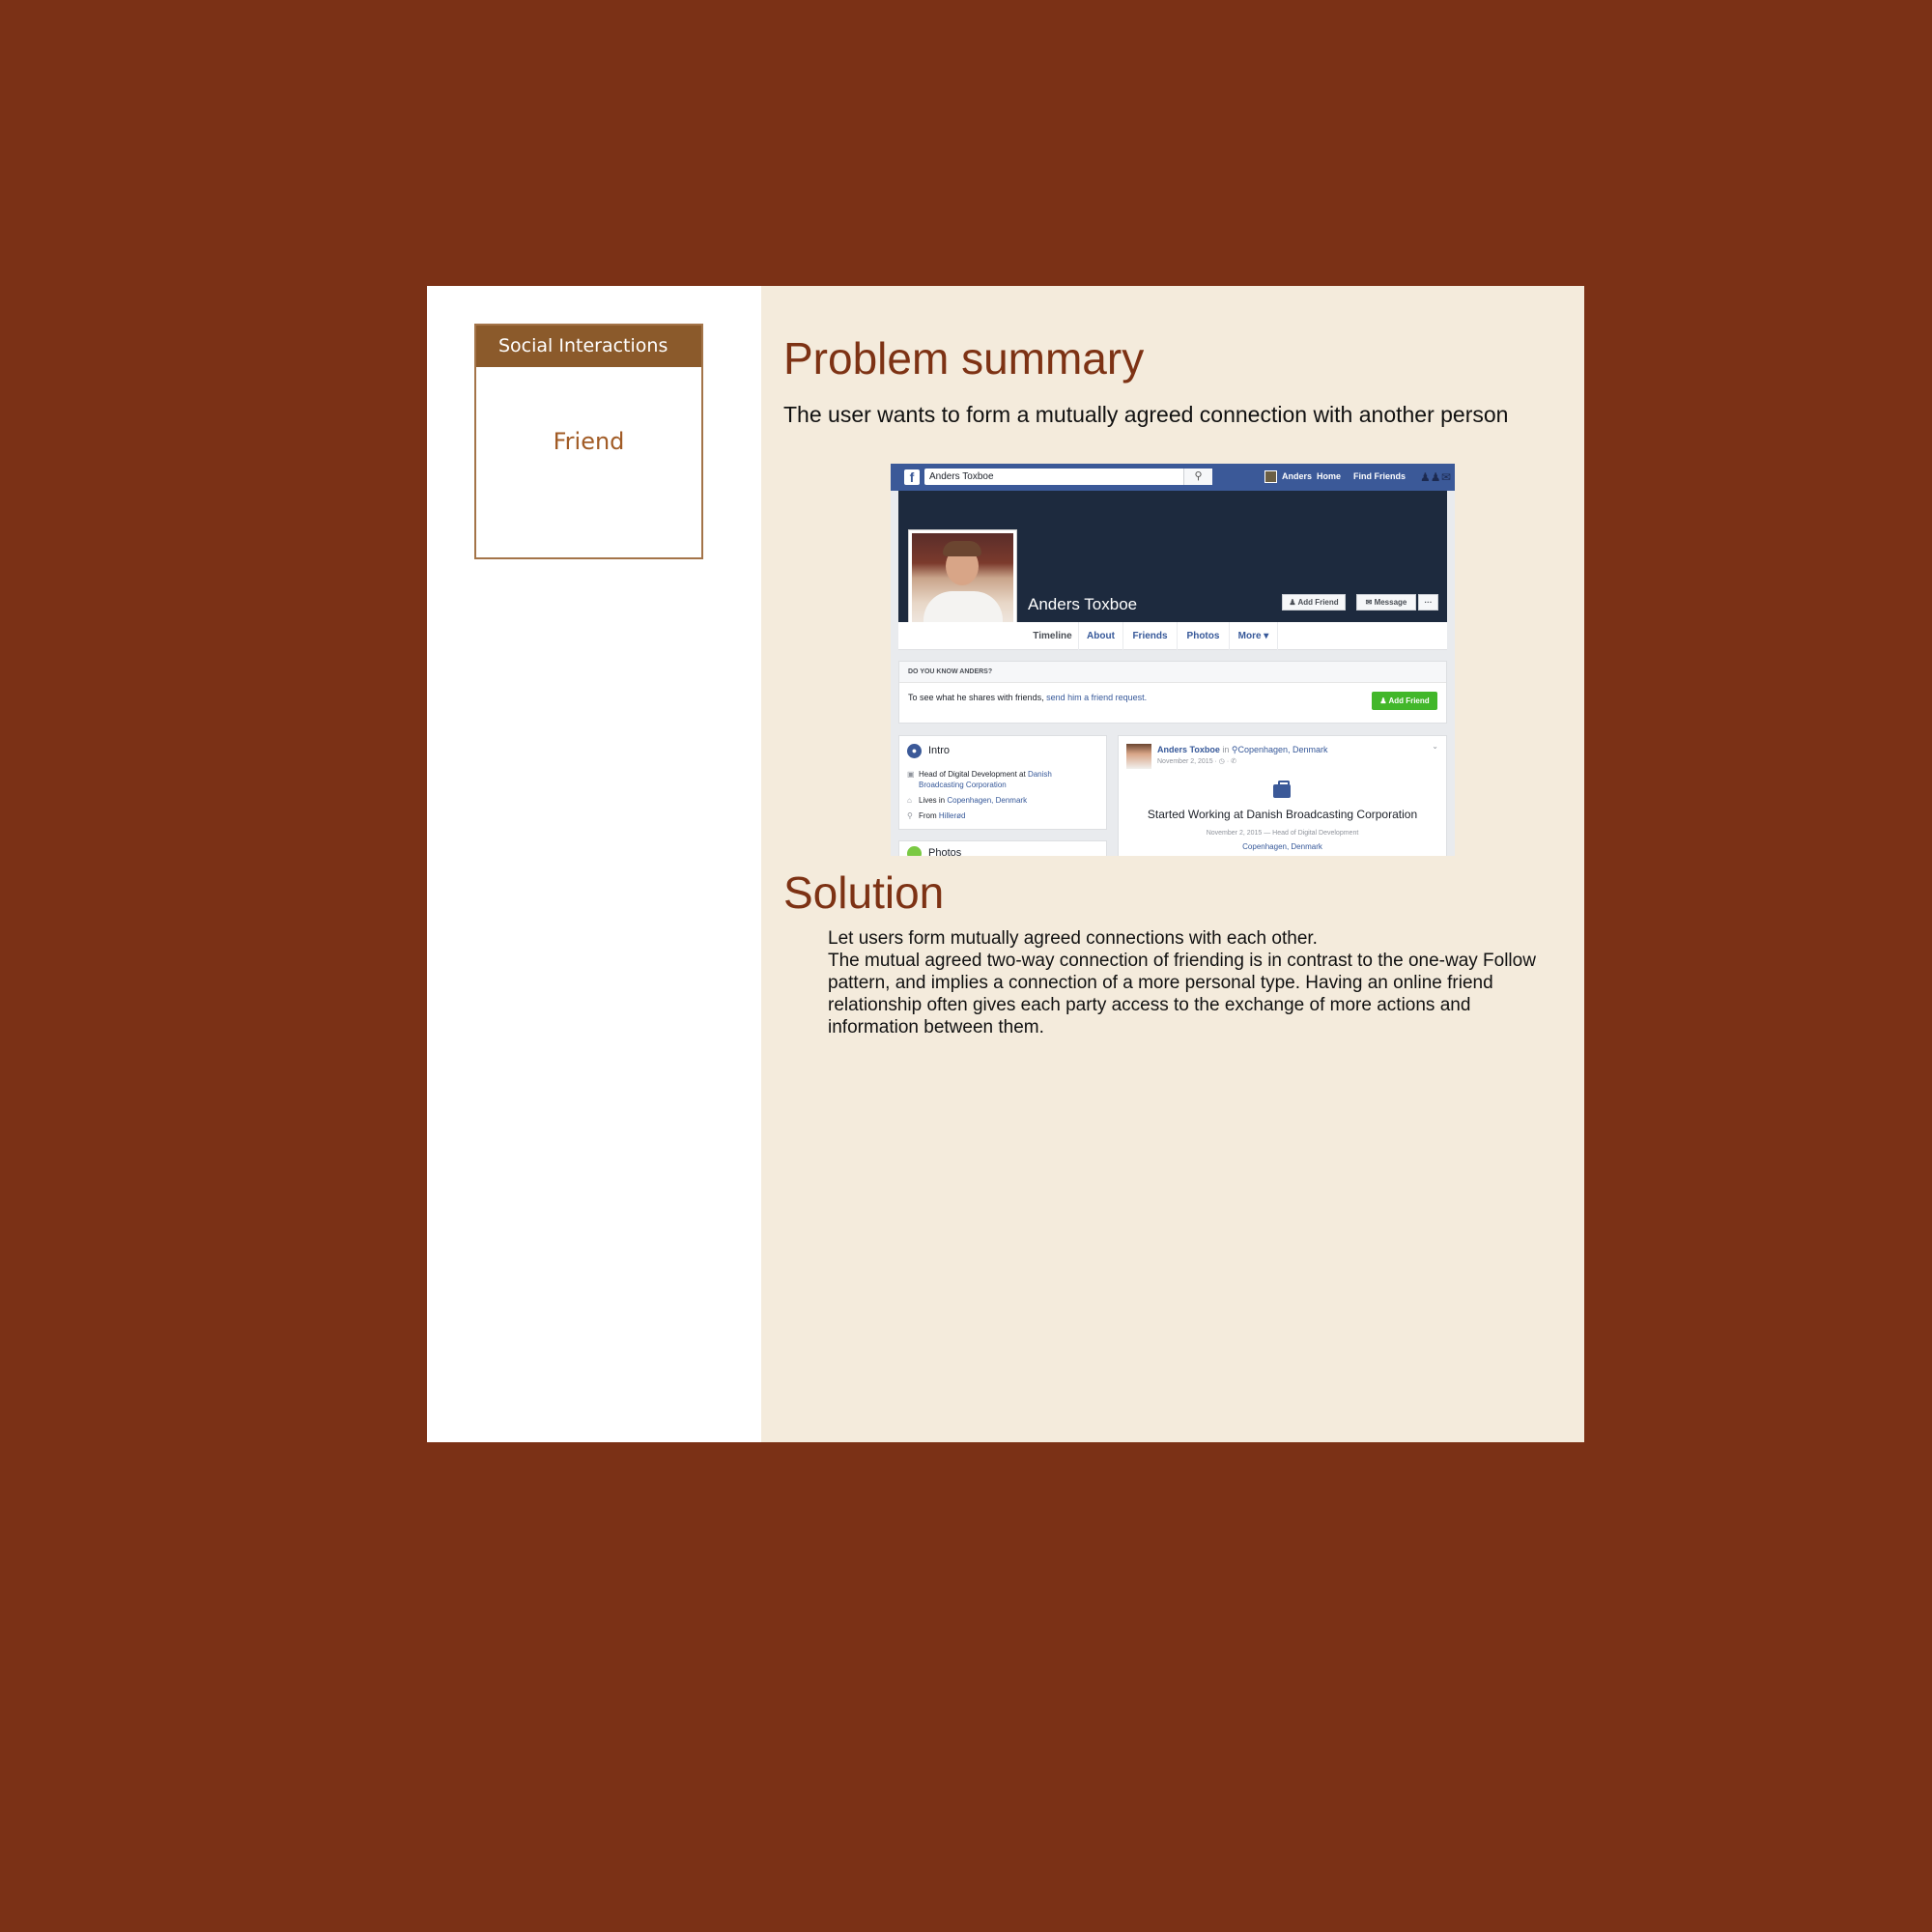 The height and width of the screenshot is (1932, 1932). I want to click on pattern-category-box: Social Interactions Friend, so click(588, 441).